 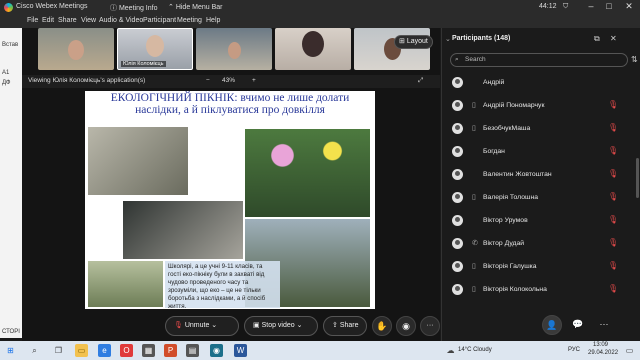 I want to click on close-icon: ✕, so click(x=629, y=8).